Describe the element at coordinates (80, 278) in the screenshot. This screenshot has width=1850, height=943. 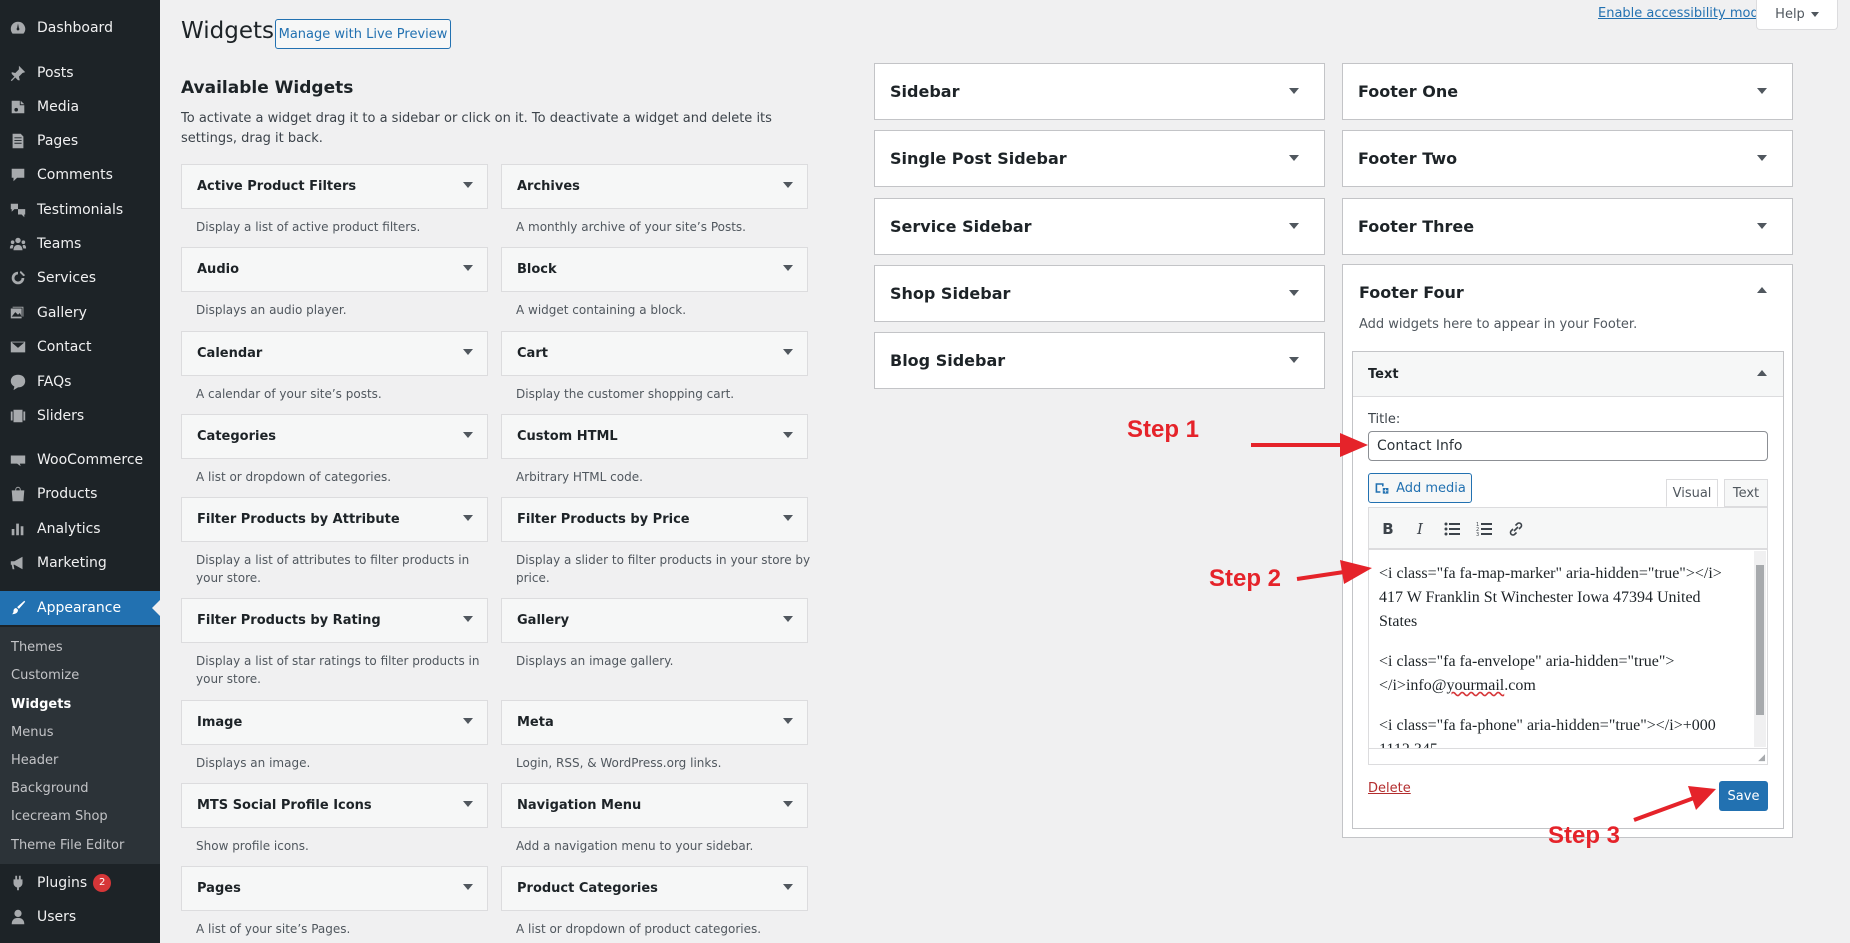
I see `menu-item-services: Services` at that location.